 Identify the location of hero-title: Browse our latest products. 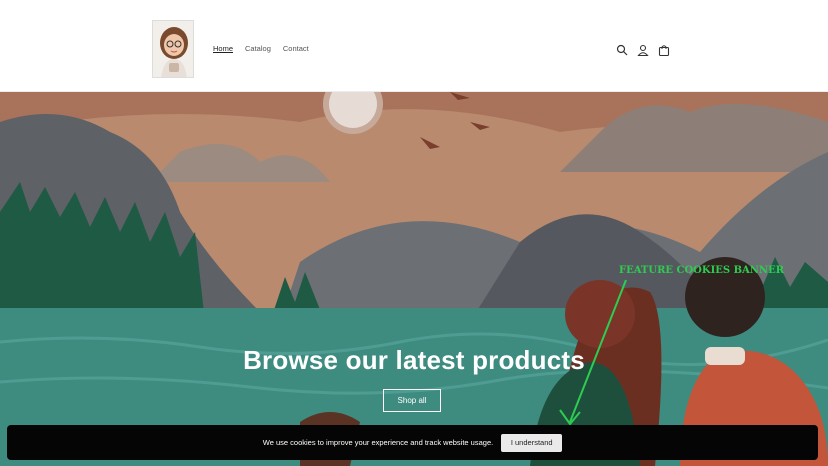
(414, 360).